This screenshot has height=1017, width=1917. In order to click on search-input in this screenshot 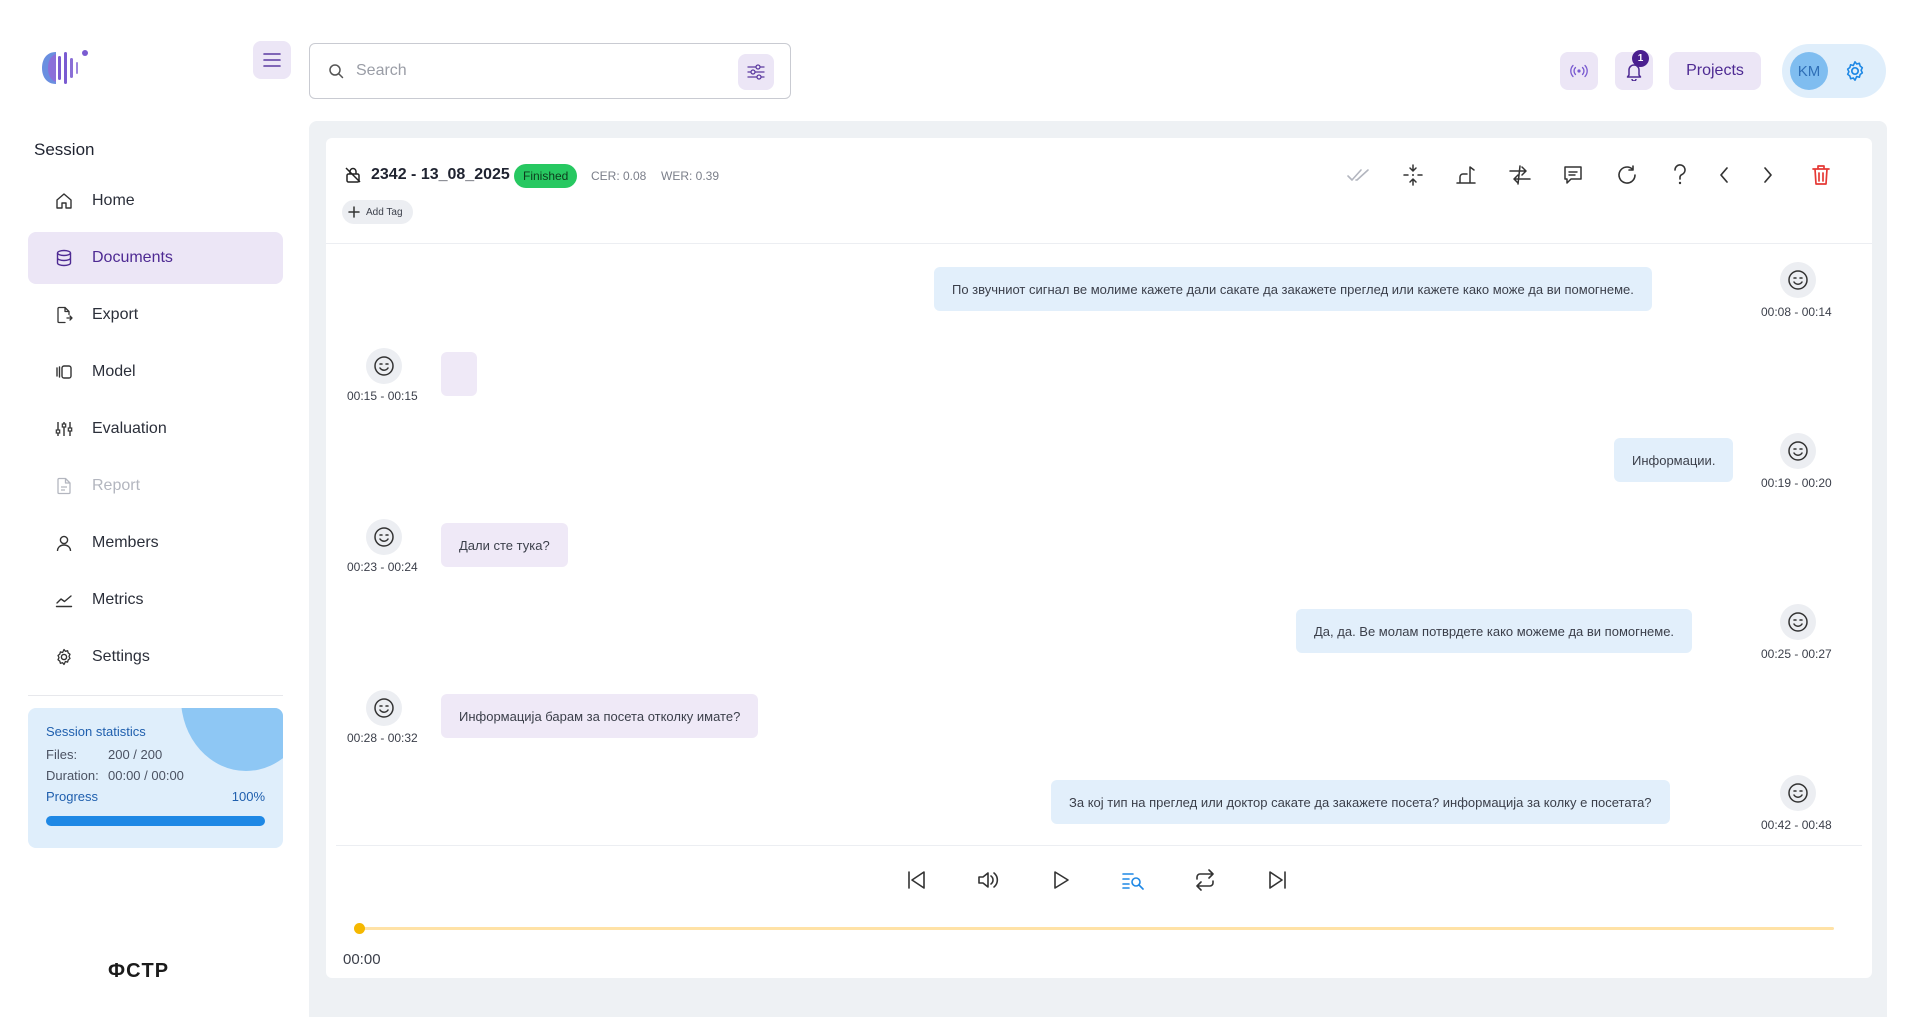, I will do `click(536, 71)`.